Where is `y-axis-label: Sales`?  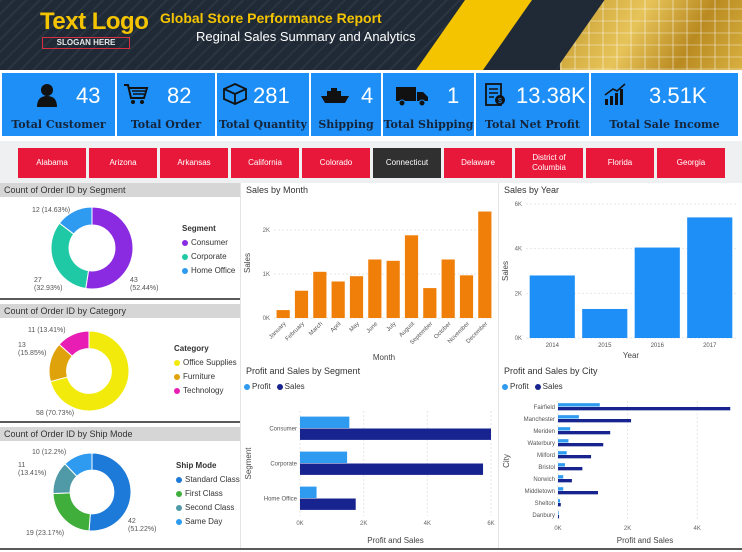
y-axis-label: Sales is located at coordinates (247, 263).